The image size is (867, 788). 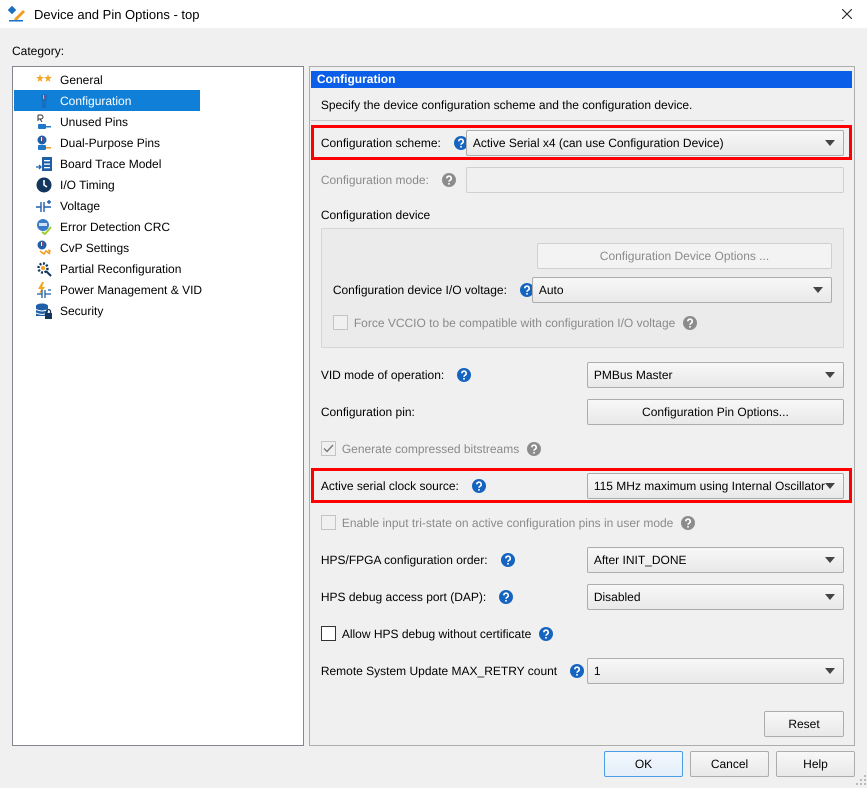 What do you see at coordinates (804, 724) in the screenshot?
I see `reset-button: Reset` at bounding box center [804, 724].